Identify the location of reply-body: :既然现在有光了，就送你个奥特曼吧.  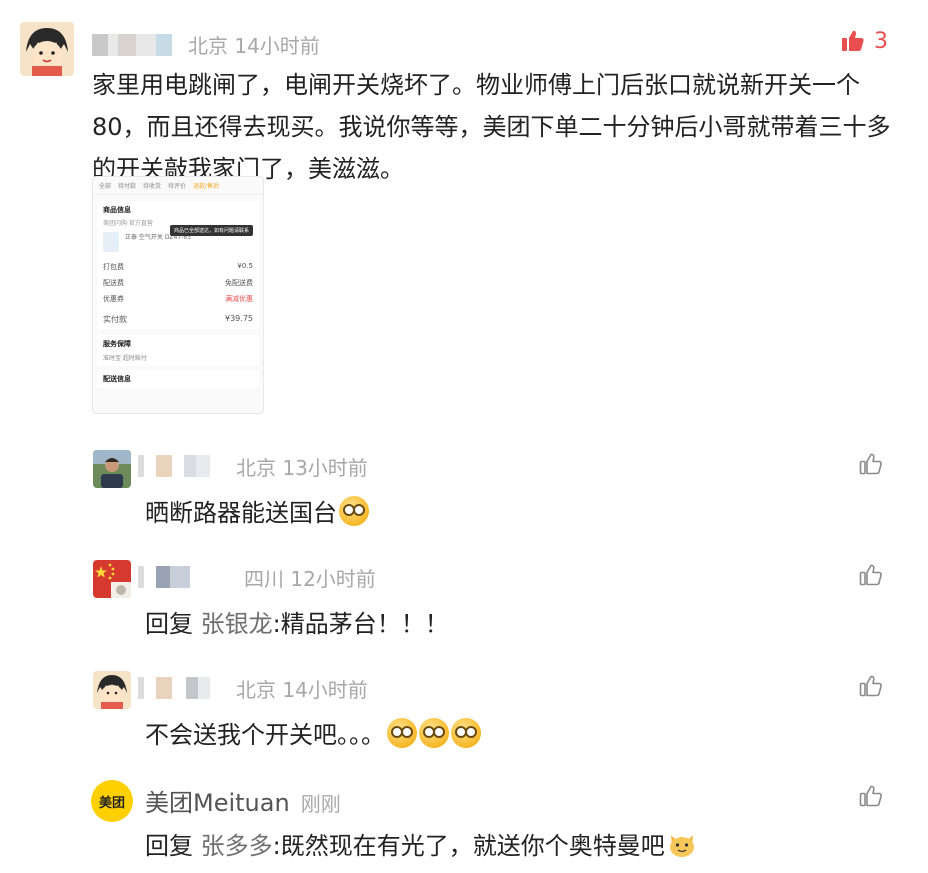
(468, 846).